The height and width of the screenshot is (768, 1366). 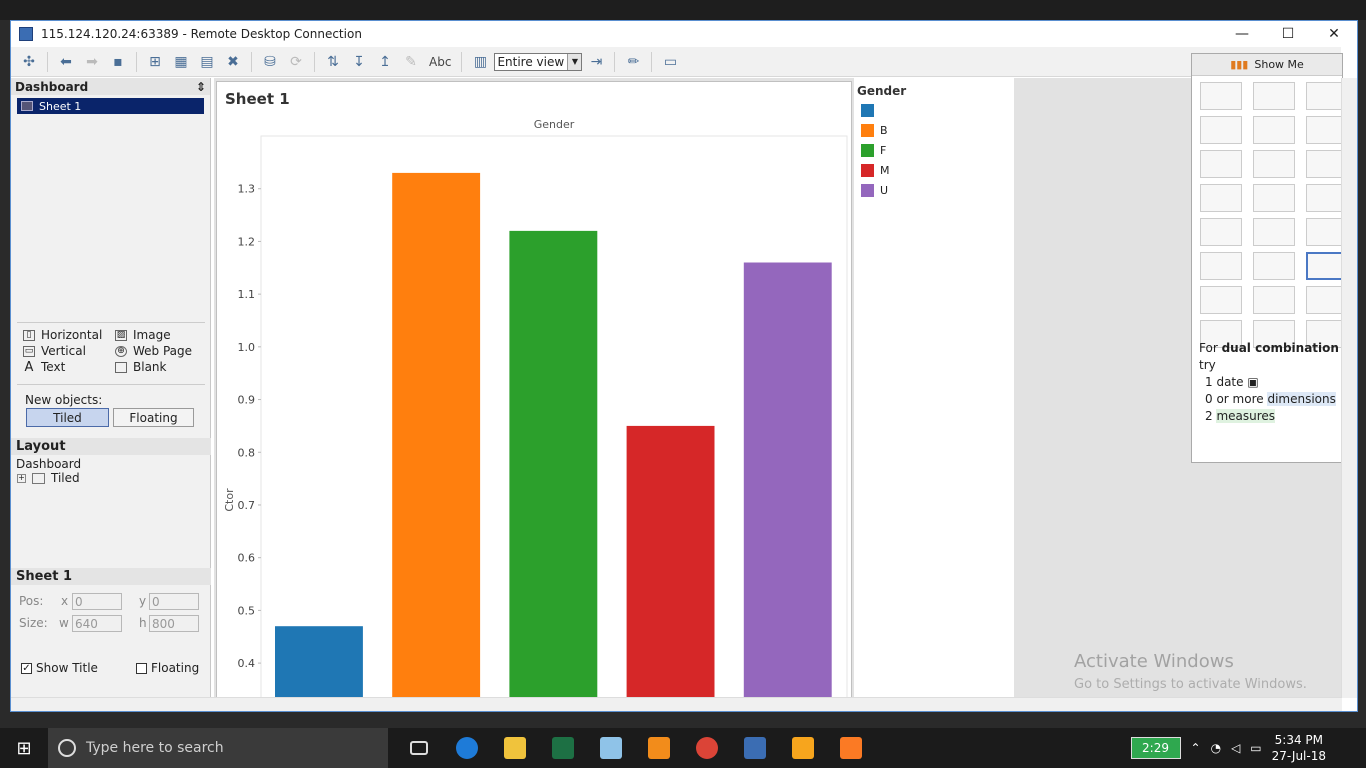 I want to click on heat-map-thumb, so click(x=1274, y=96).